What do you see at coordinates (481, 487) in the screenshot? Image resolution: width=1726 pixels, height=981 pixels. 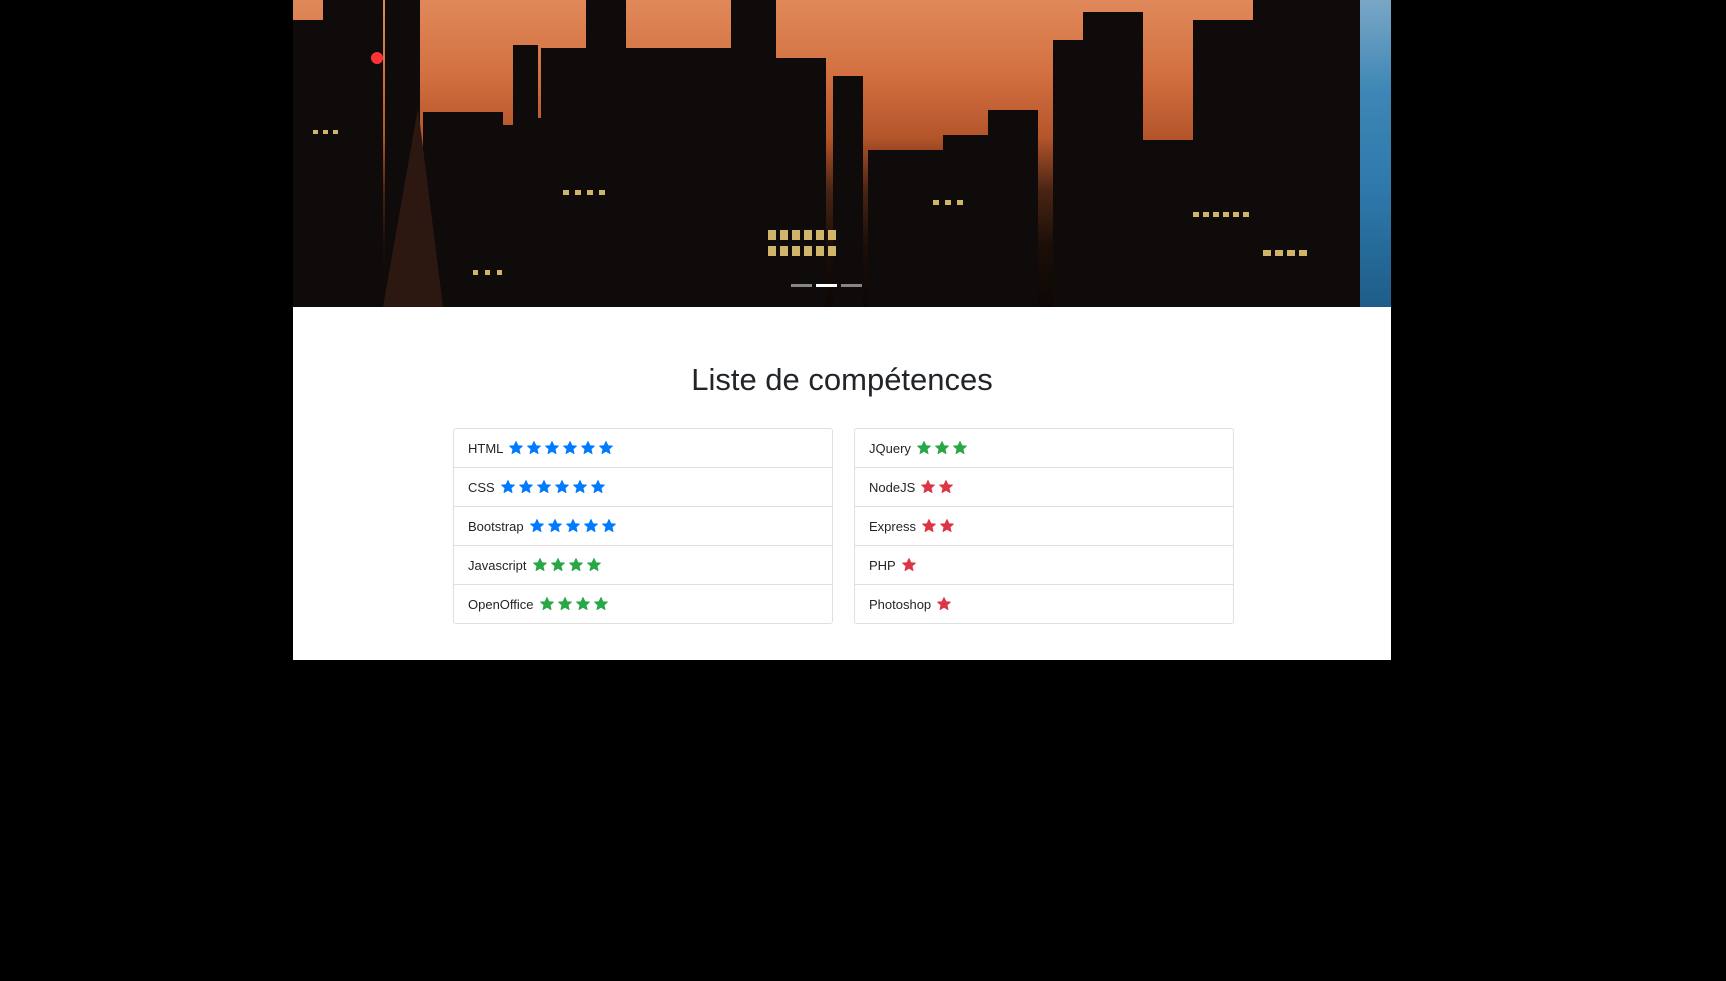 I see `skill-name: CSS` at bounding box center [481, 487].